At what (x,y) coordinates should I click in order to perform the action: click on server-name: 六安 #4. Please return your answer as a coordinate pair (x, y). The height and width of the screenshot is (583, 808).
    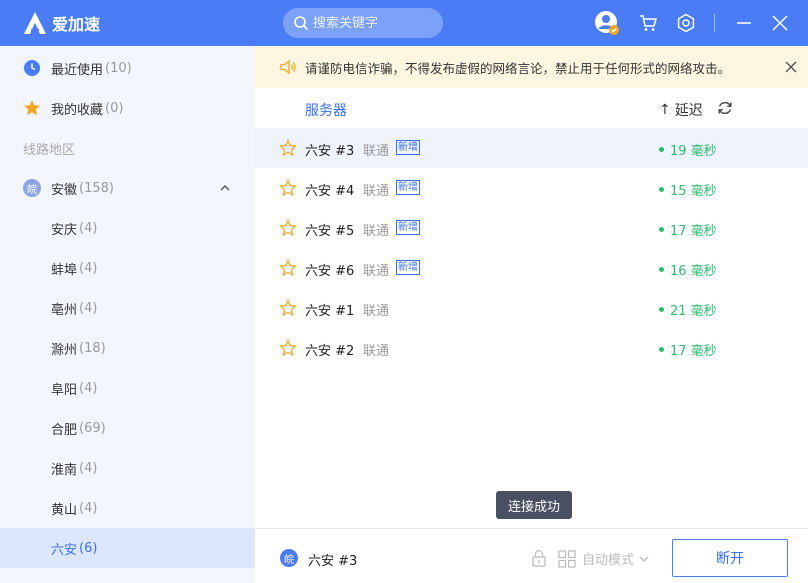
    Looking at the image, I should click on (330, 191).